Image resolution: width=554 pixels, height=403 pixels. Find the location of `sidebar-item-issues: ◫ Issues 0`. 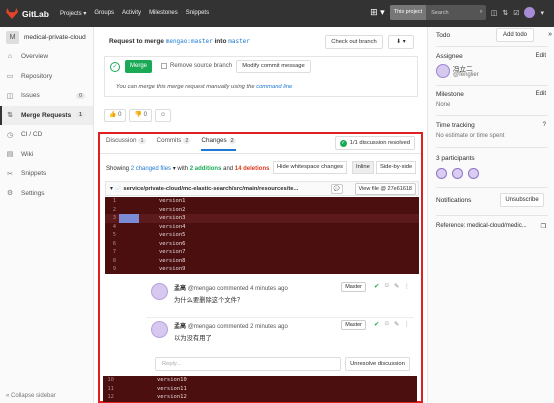

sidebar-item-issues: ◫ Issues 0 is located at coordinates (46, 96).